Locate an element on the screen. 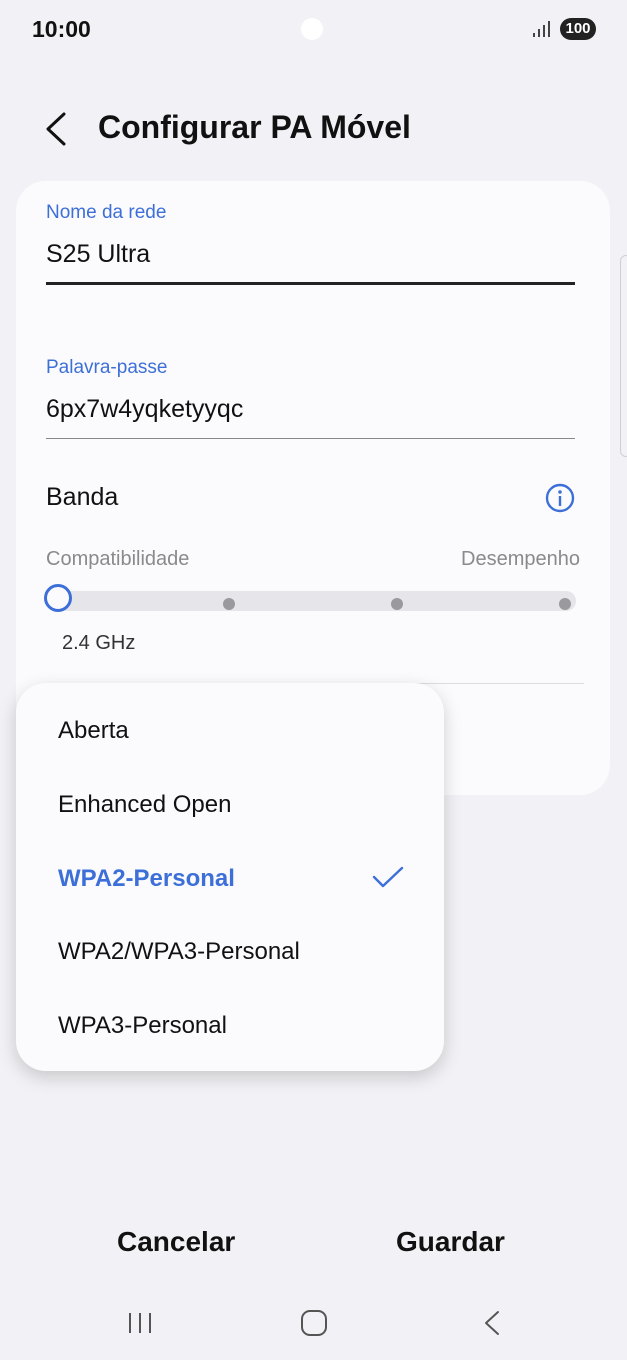 This screenshot has height=1360, width=627. back-icon is located at coordinates (492, 1323).